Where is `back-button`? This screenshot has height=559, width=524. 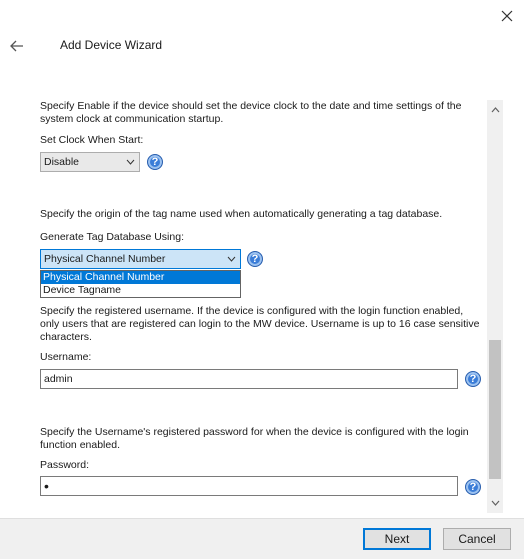
back-button is located at coordinates (17, 46).